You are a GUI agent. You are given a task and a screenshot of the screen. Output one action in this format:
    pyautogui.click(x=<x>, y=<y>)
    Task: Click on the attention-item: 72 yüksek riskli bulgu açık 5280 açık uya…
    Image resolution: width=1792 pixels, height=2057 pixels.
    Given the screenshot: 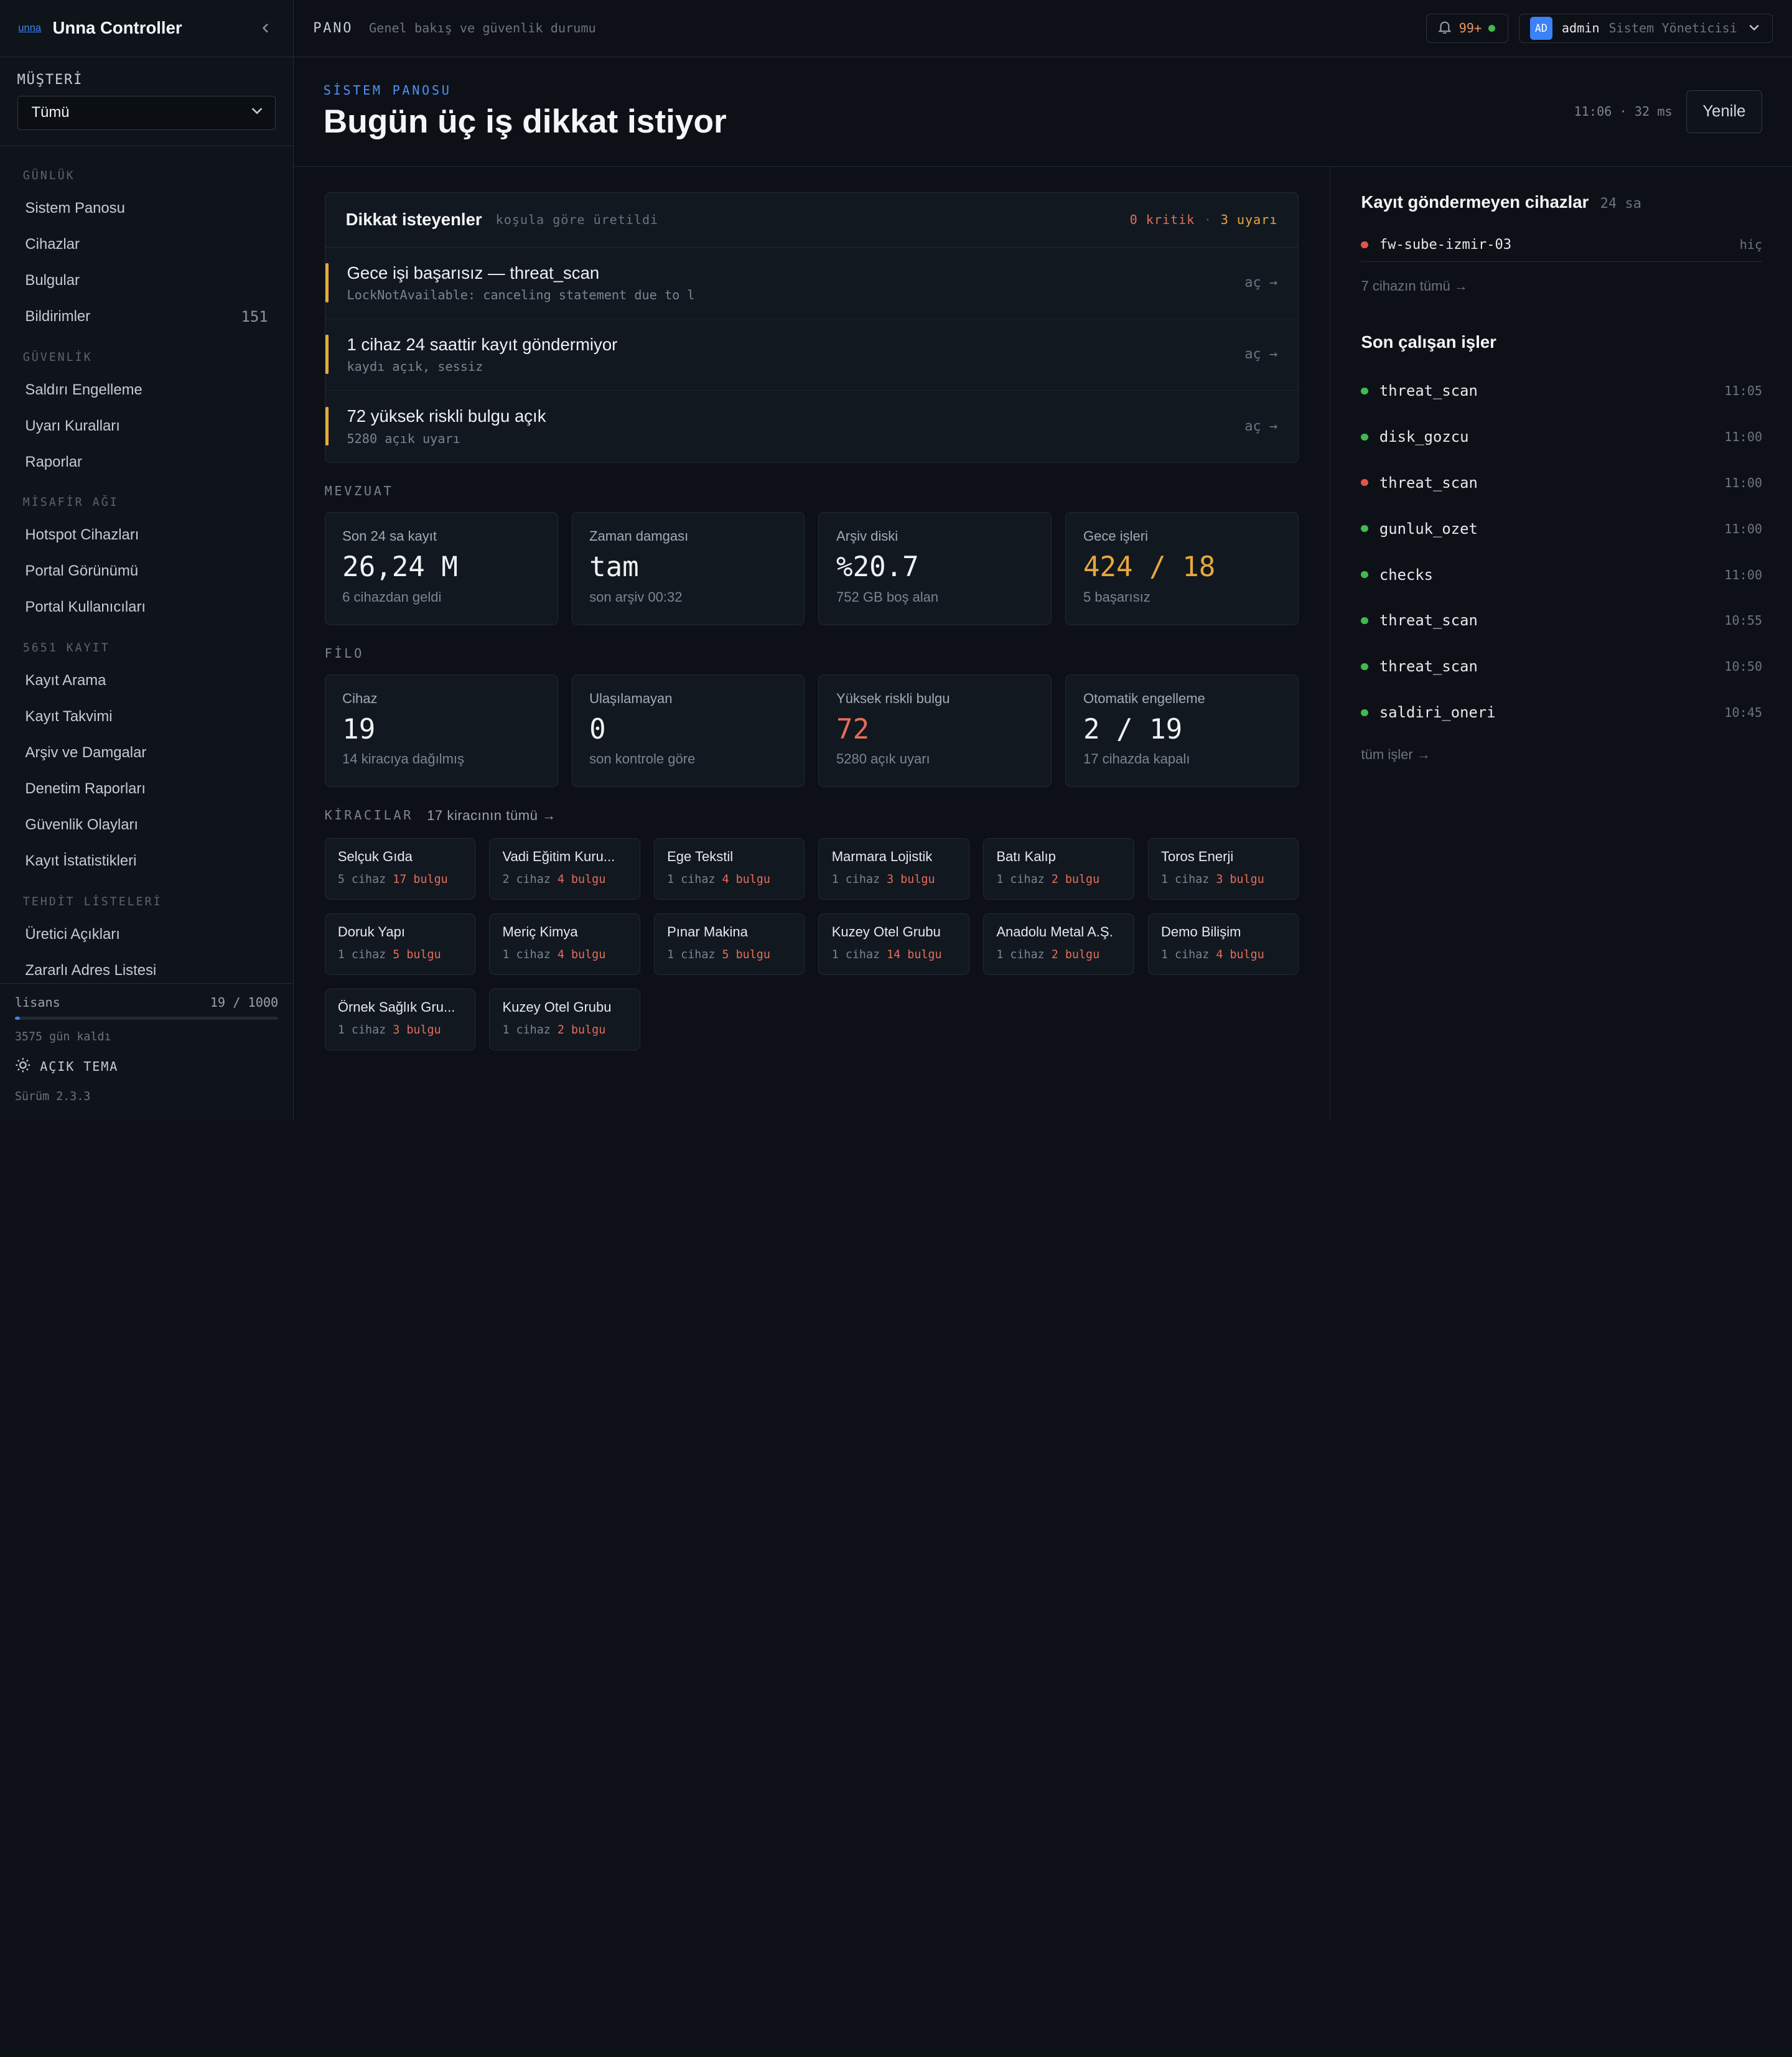 What is the action you would take?
    pyautogui.click(x=812, y=426)
    